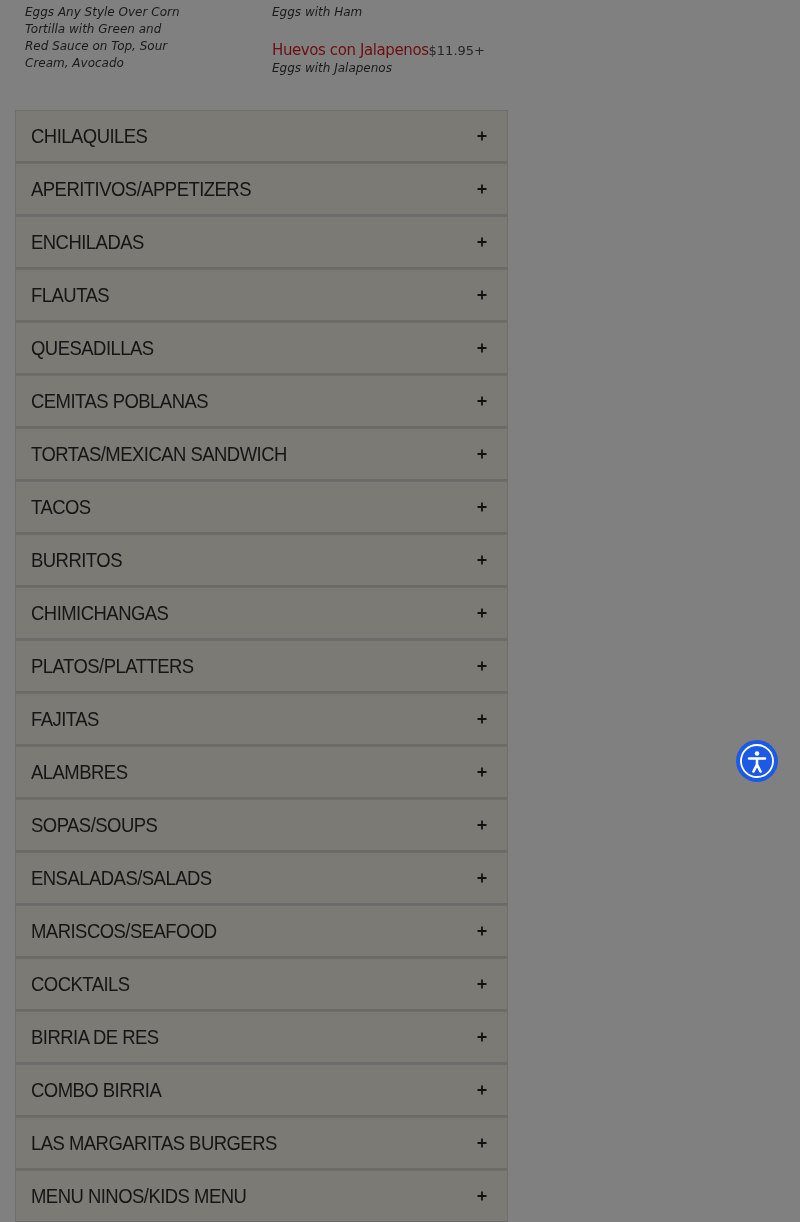 The image size is (800, 1222). Describe the element at coordinates (318, 12) in the screenshot. I see `item-description: Eggs with Ham` at that location.